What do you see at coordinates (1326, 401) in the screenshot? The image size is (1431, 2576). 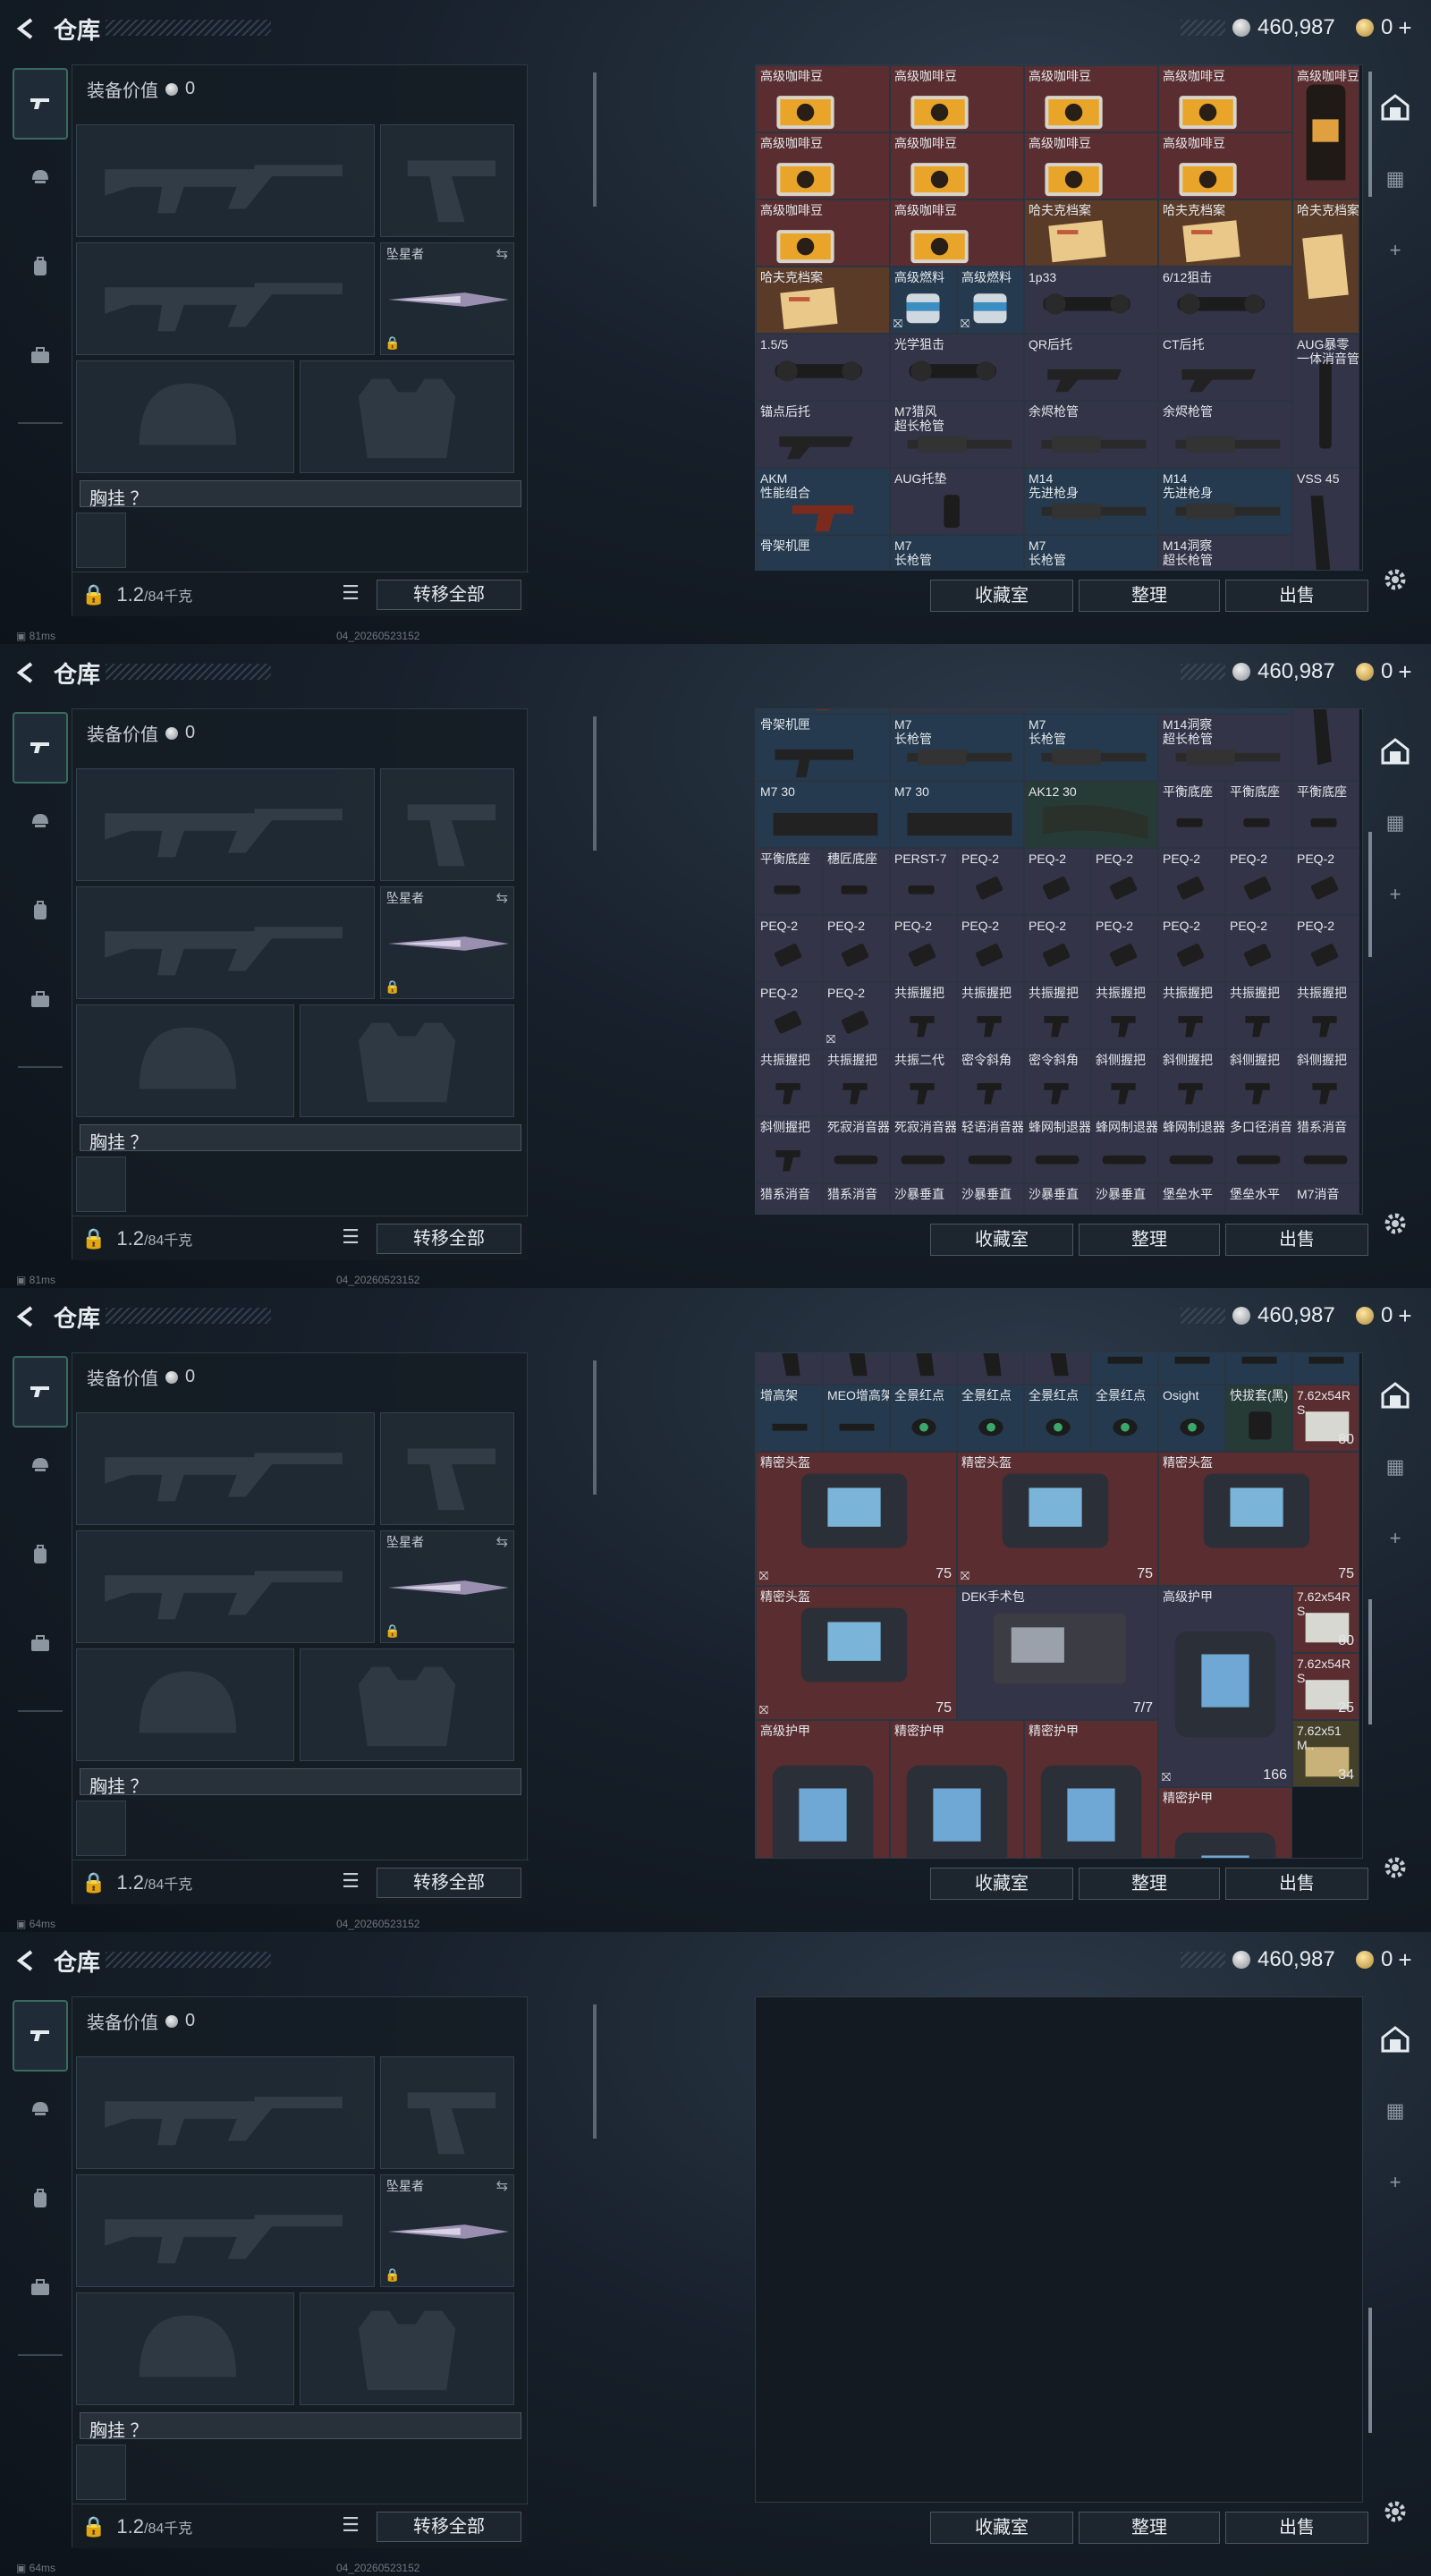 I see `inventory-item: AUG暴零 一体消音管` at bounding box center [1326, 401].